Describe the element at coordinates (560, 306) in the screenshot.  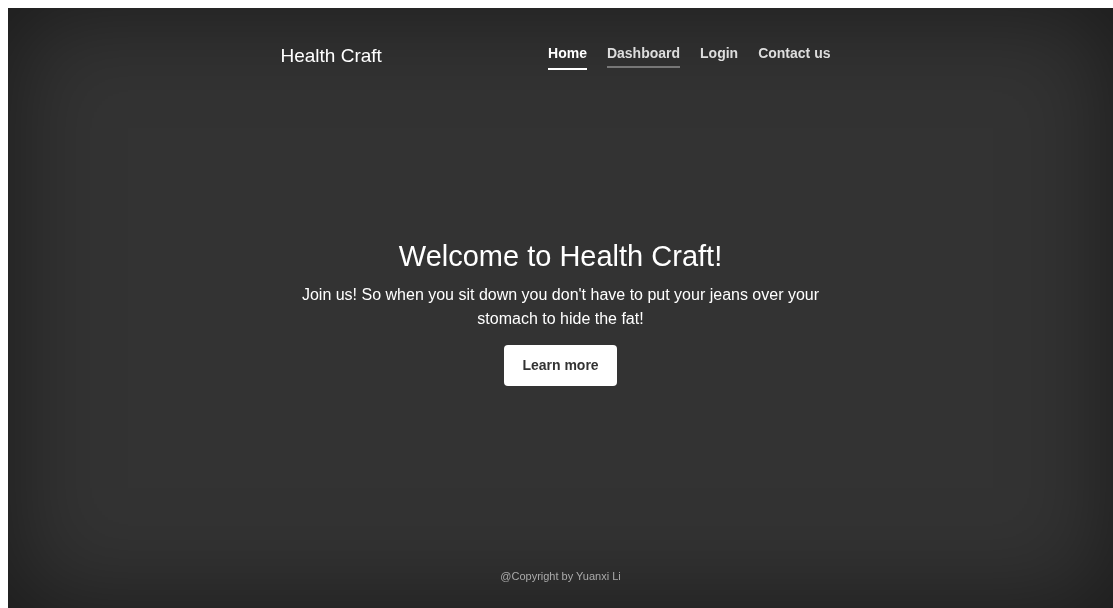
I see `hero-text: Join us! So when you sit down you don't have to put your jeans over your stomach to hide the fat!` at that location.